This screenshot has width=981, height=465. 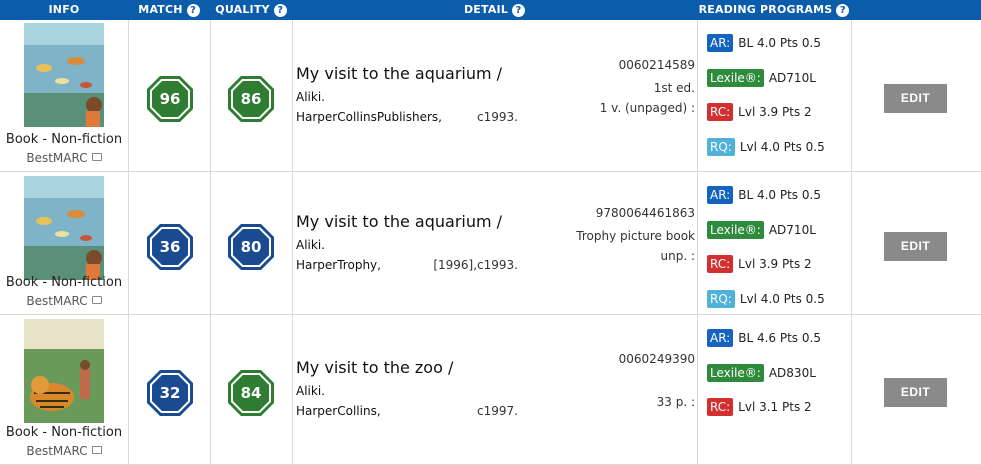 I want to click on edition-text: 1st ed., so click(x=674, y=88).